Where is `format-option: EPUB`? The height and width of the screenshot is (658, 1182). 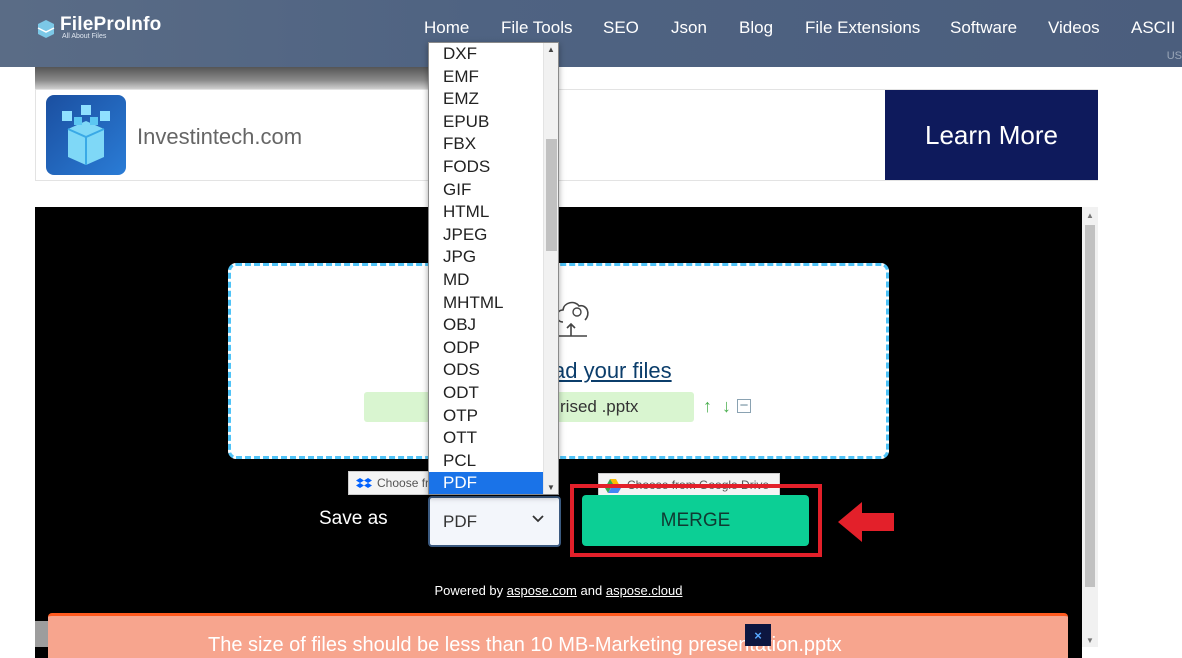 format-option: EPUB is located at coordinates (486, 122).